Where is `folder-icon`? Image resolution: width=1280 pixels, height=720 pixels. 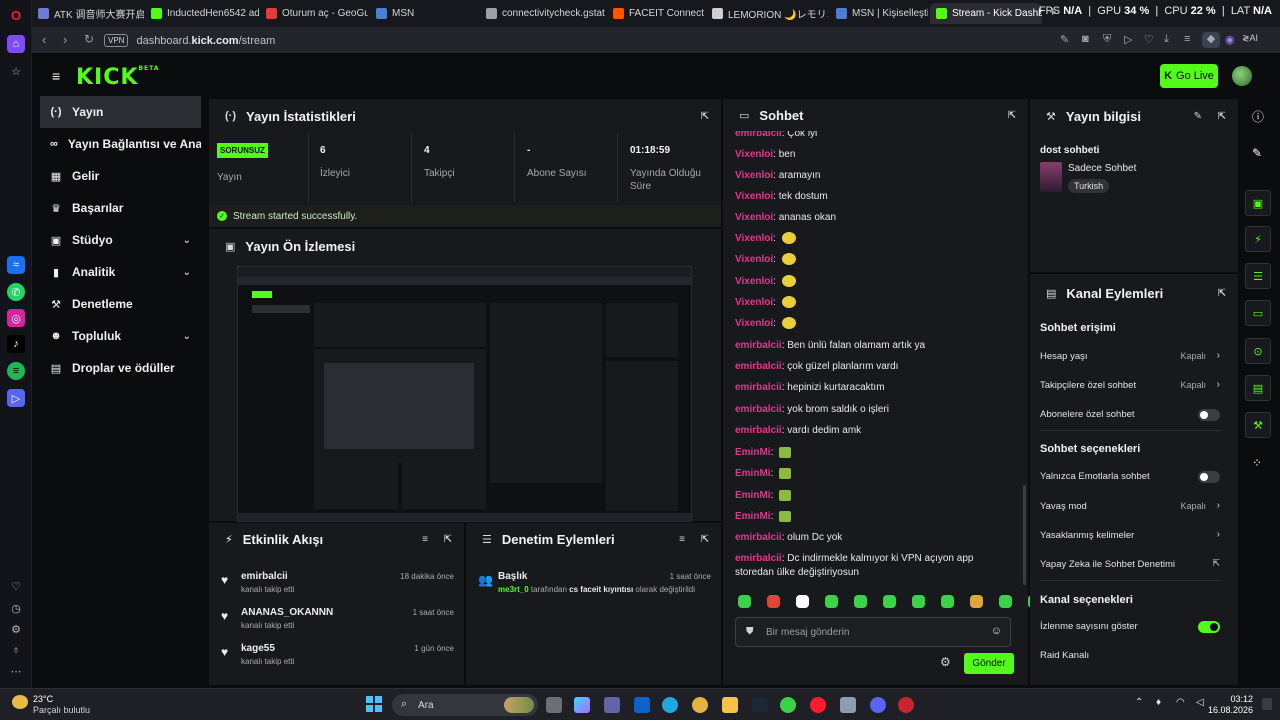
folder-icon is located at coordinates (730, 705).